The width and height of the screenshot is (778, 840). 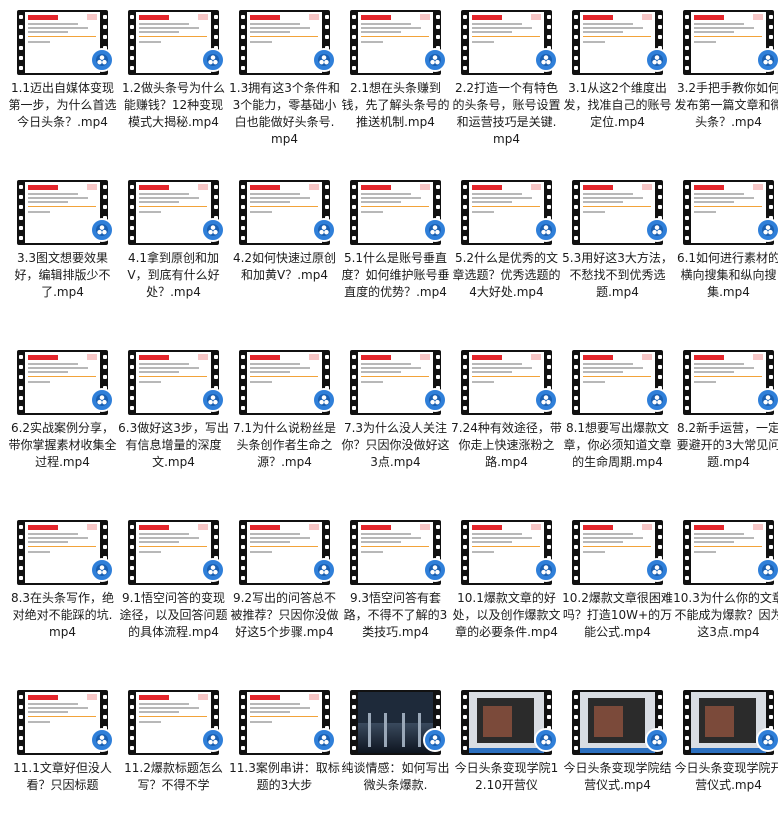 I want to click on file-name: 8.2新手运营，一定要避开的3大常见问题.mp4, so click(x=727, y=445).